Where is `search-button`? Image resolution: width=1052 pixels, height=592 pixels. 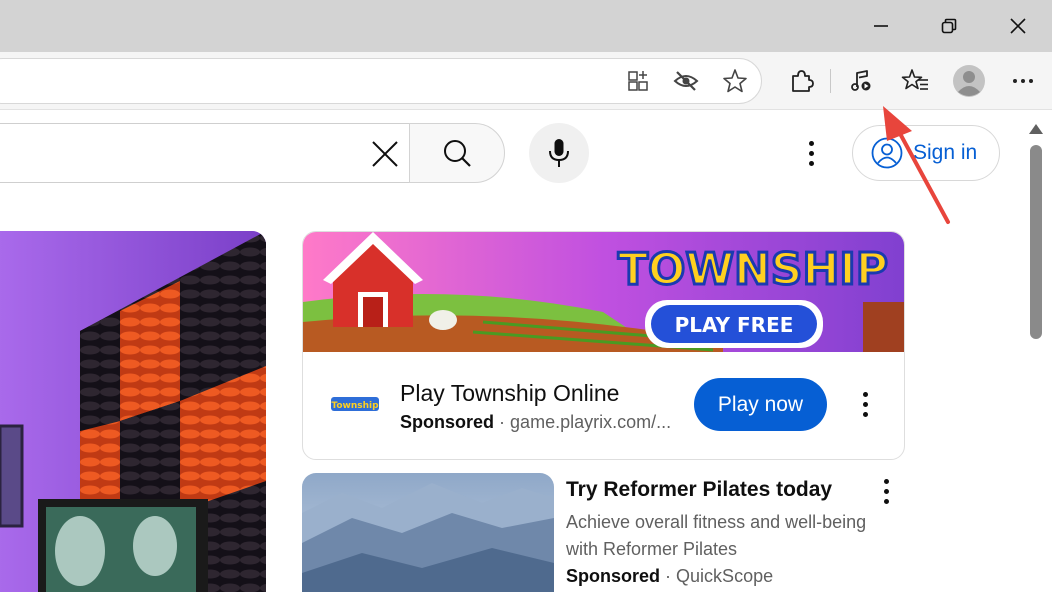
search-button is located at coordinates (457, 153).